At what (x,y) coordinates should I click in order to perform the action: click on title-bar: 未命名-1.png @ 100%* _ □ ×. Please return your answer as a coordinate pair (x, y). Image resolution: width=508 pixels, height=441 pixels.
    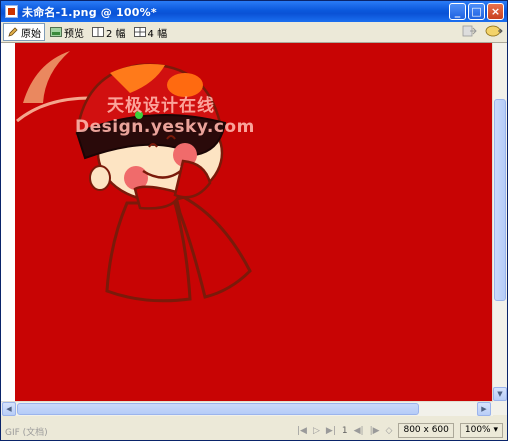
    Looking at the image, I should click on (254, 11).